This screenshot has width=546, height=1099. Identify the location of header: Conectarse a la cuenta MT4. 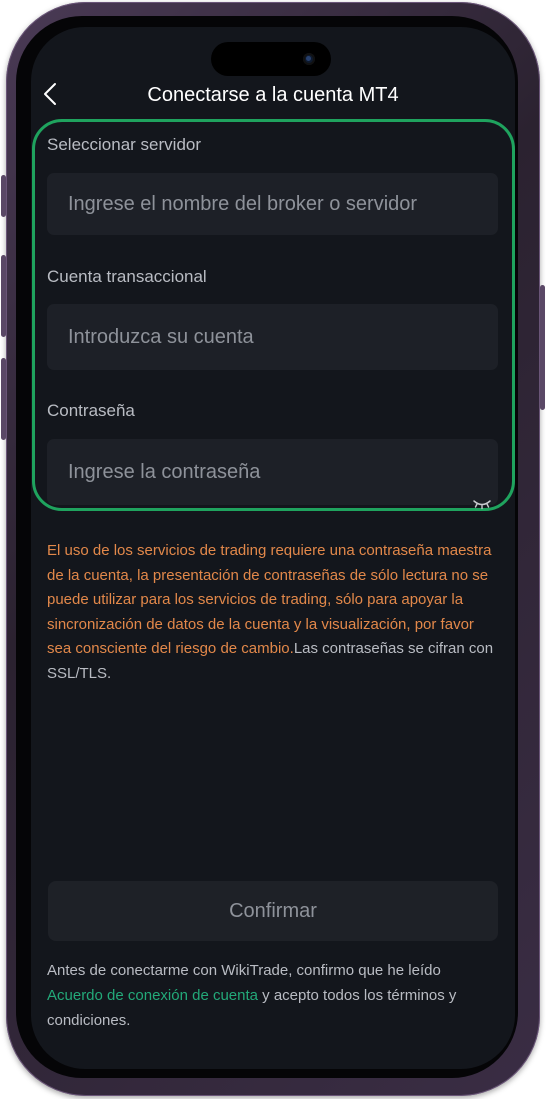
(273, 97).